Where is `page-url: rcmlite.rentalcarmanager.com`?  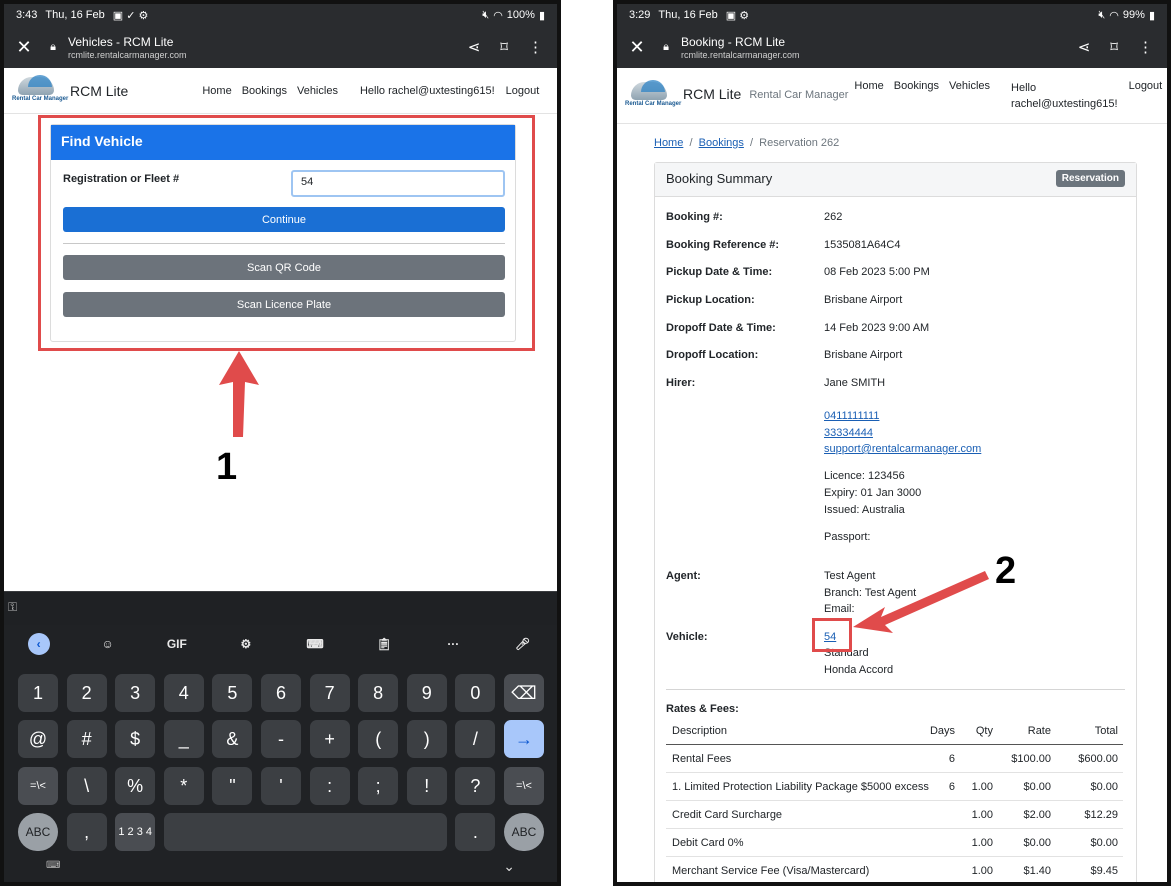
page-url: rcmlite.rentalcarmanager.com is located at coordinates (740, 54).